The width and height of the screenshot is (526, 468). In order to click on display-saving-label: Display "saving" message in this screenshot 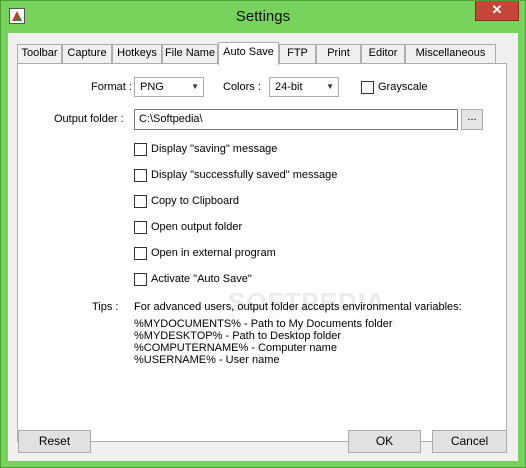, I will do `click(214, 149)`.